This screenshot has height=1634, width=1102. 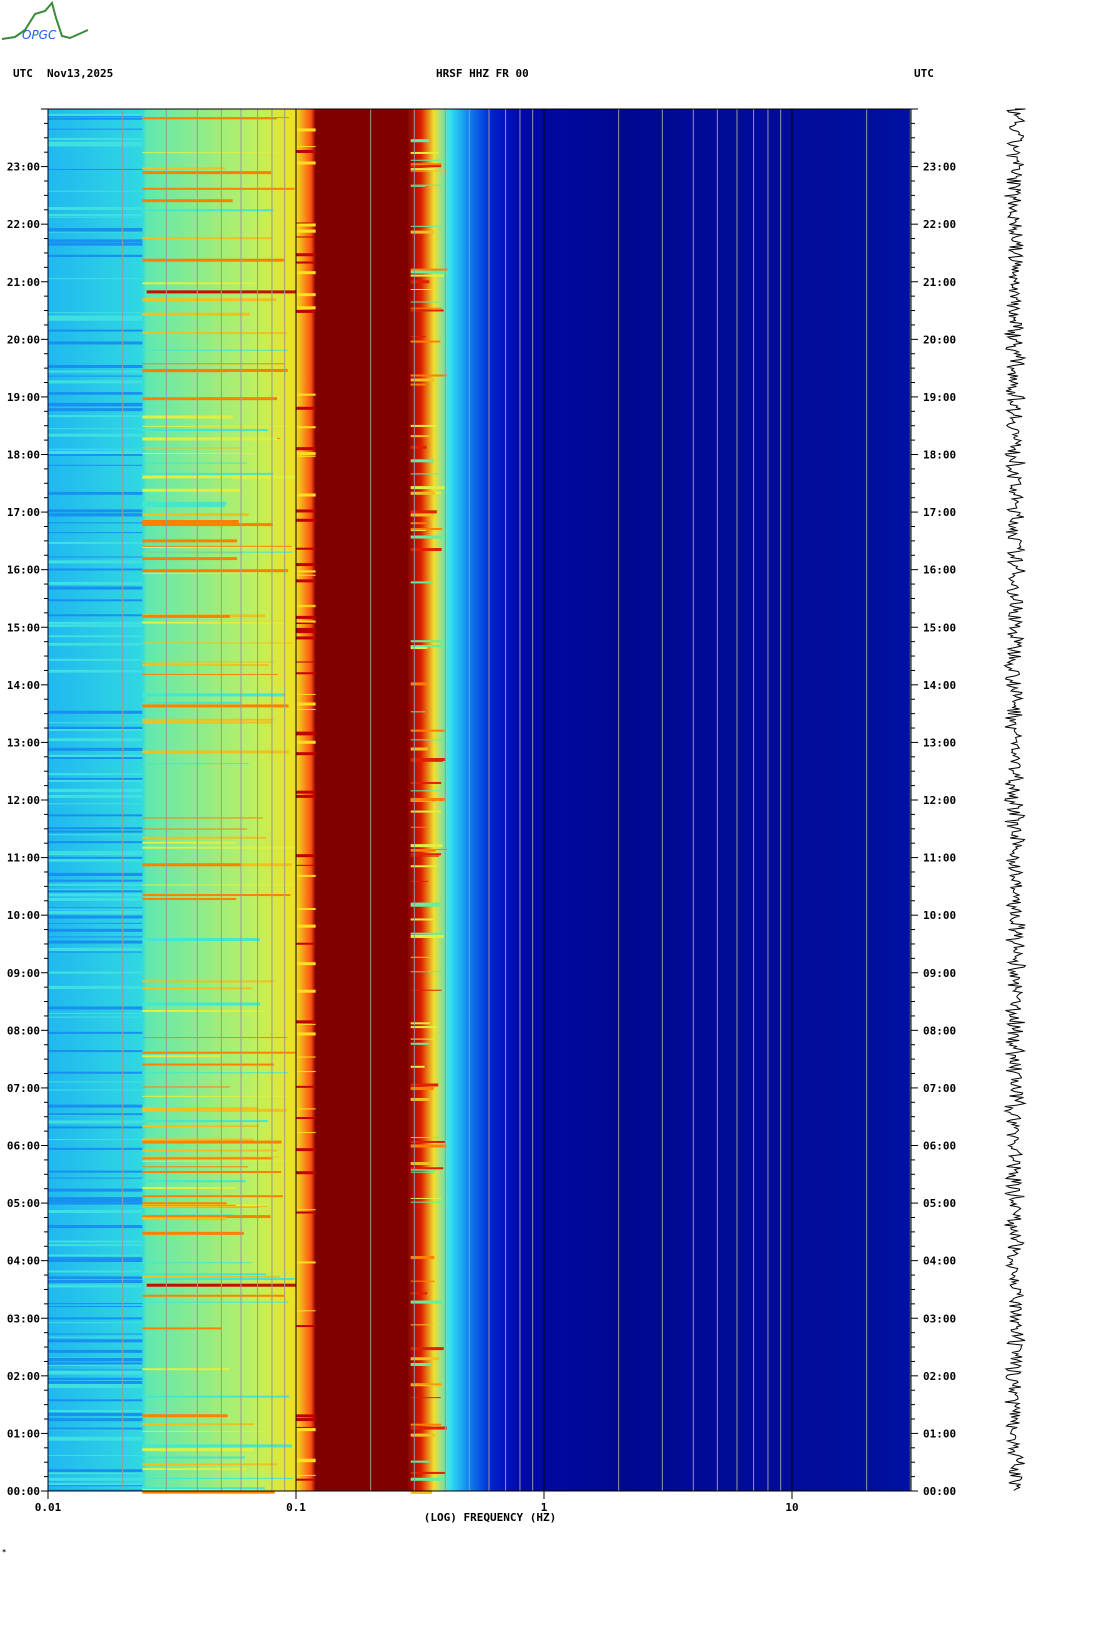 I want to click on y-tick-label-left: 21:00, so click(x=23, y=282).